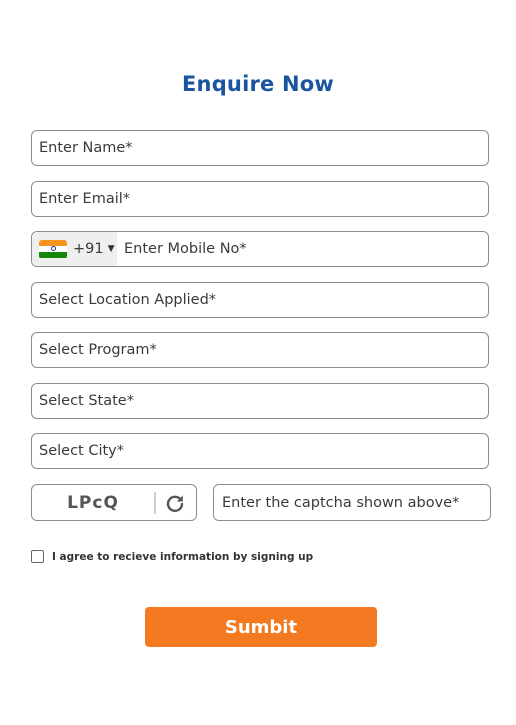  What do you see at coordinates (260, 148) in the screenshot?
I see `name-field: Enter Name*` at bounding box center [260, 148].